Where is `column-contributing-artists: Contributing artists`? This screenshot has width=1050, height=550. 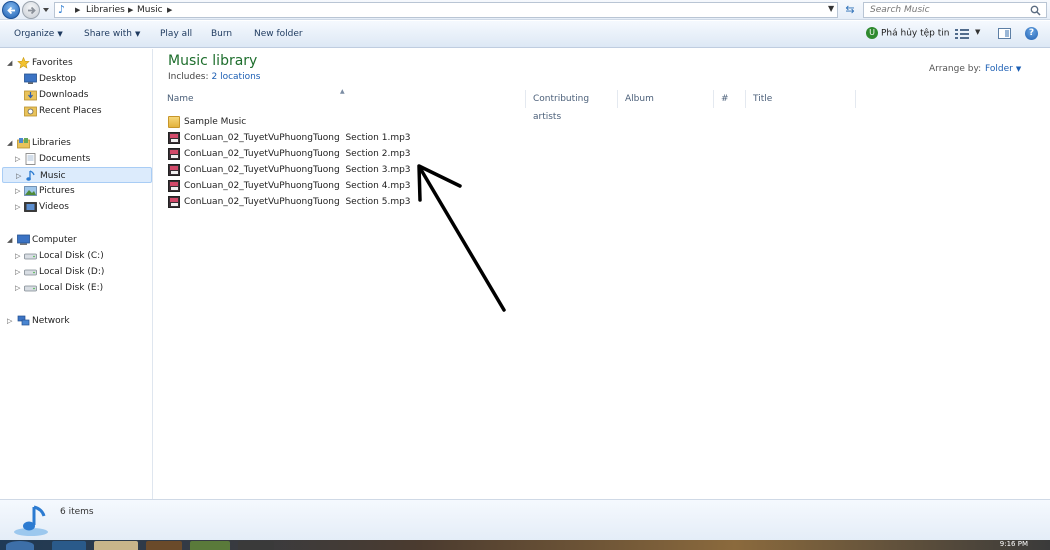 column-contributing-artists: Contributing artists is located at coordinates (572, 106).